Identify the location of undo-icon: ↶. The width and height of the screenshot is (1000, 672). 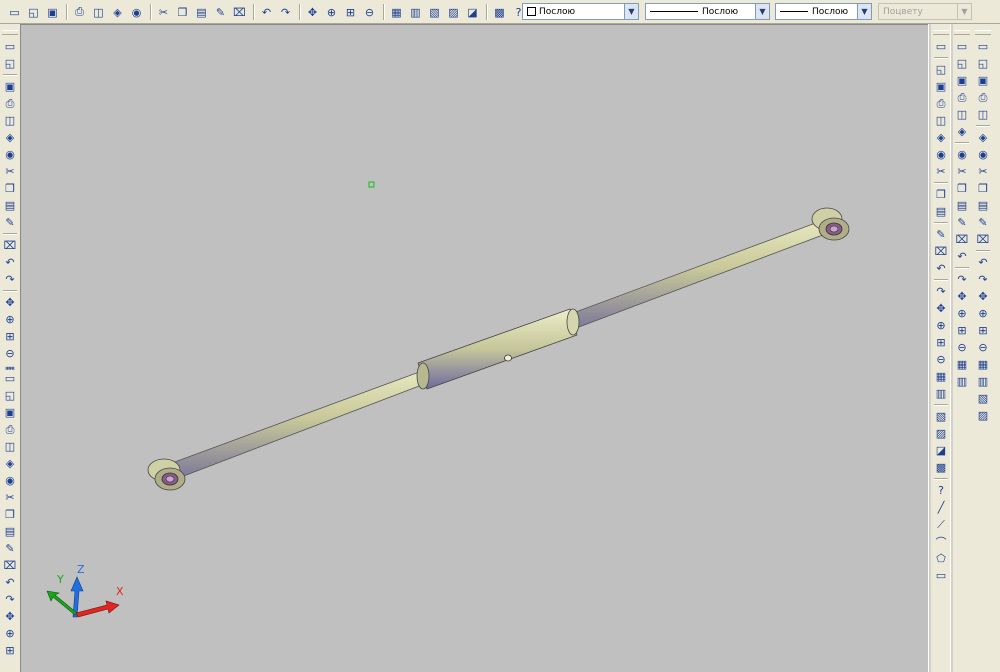
(266, 12).